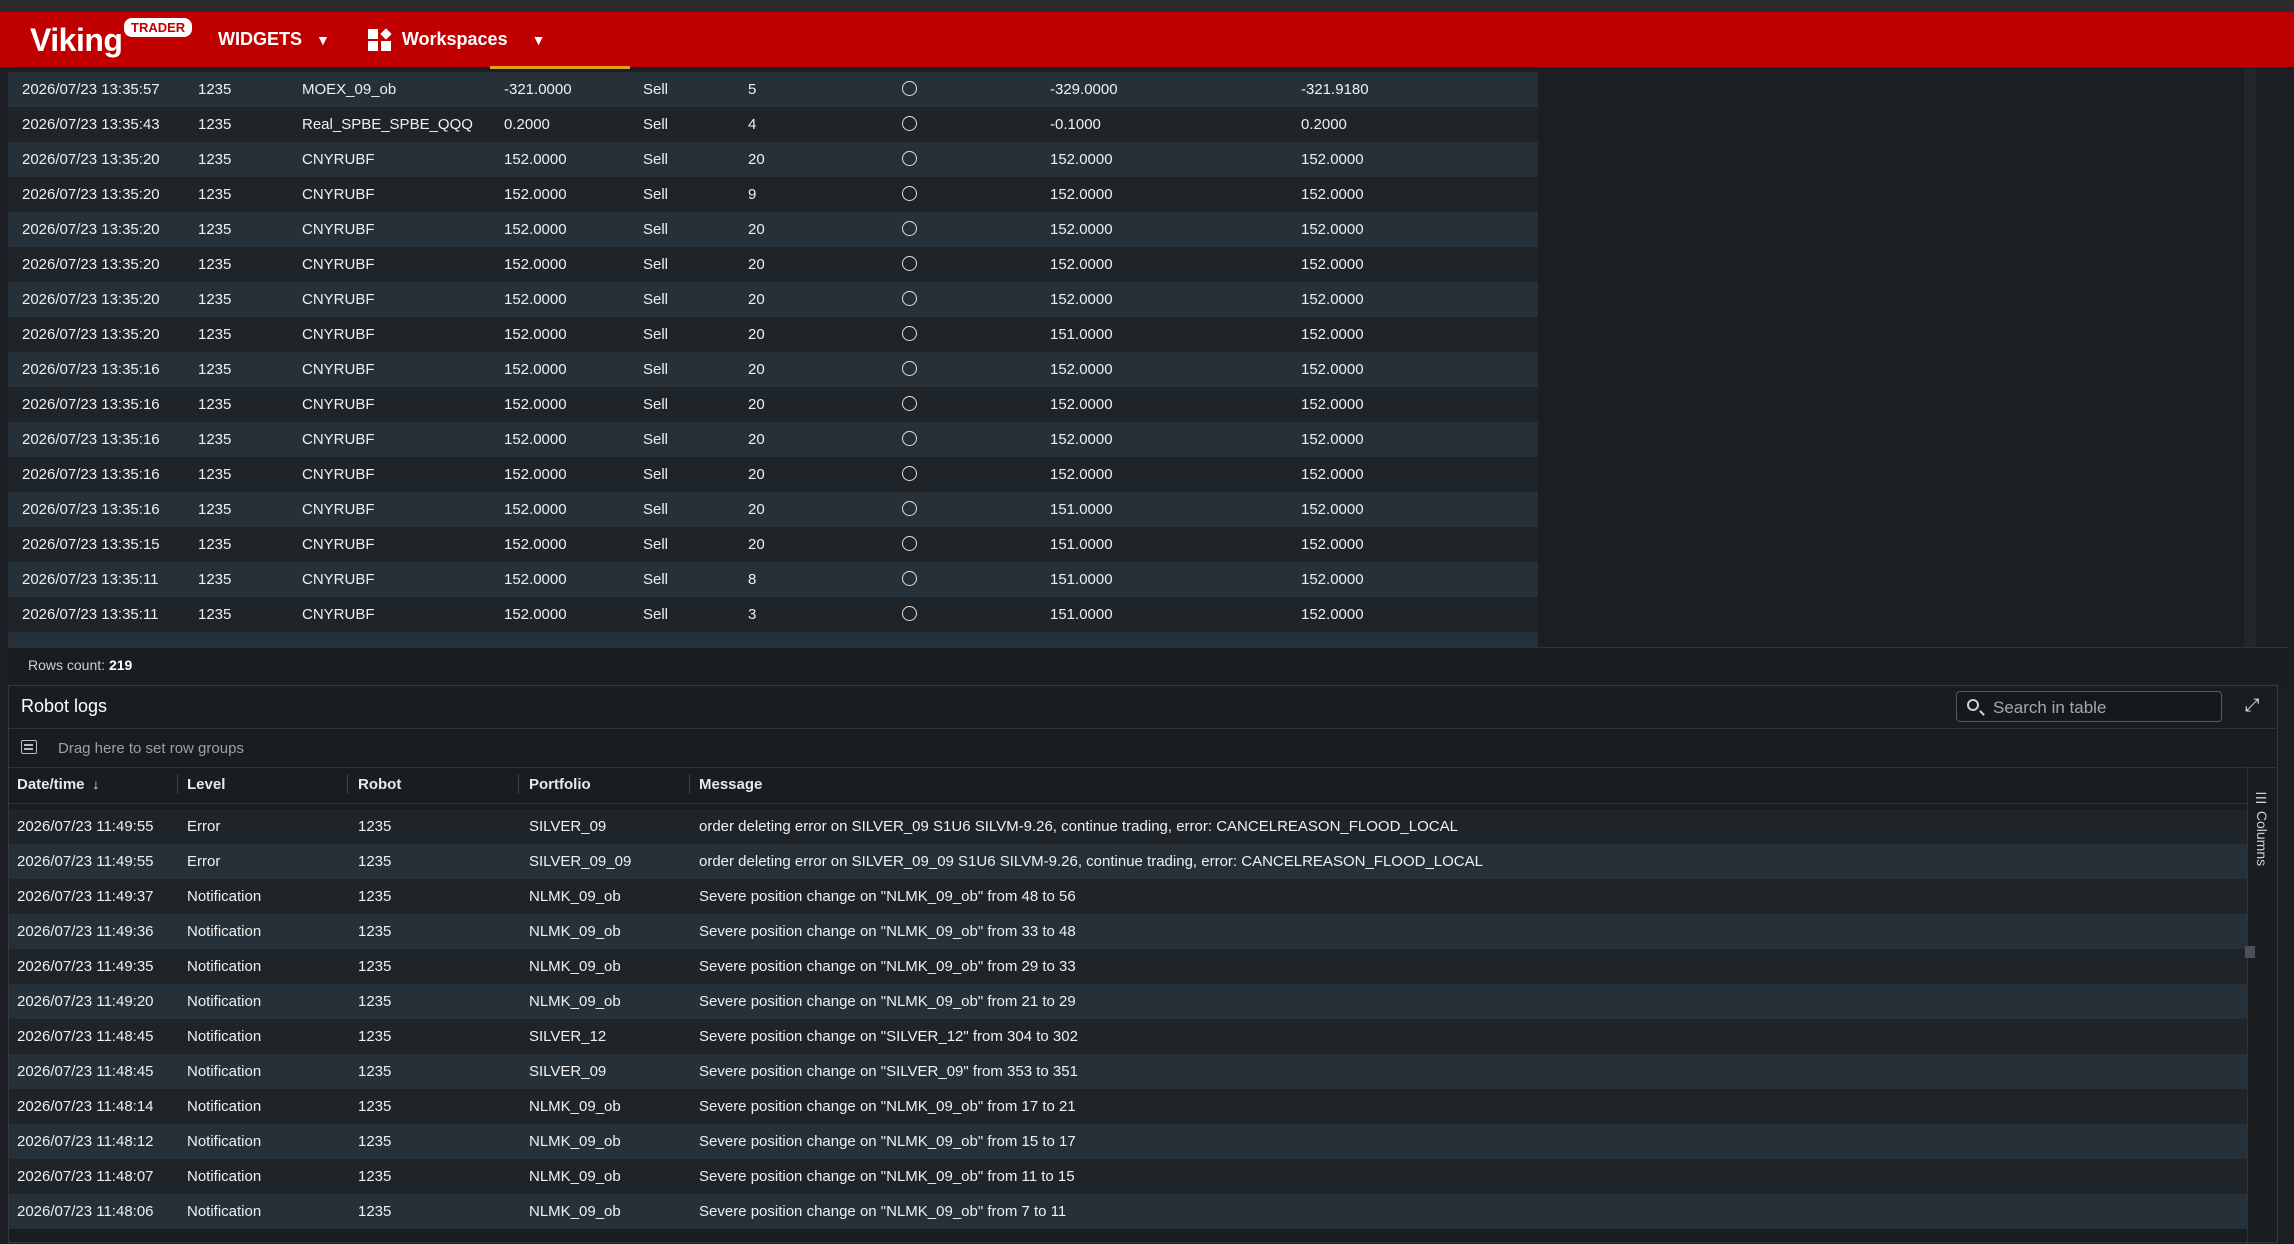  I want to click on row-group-bar: Drag here to set row groups, so click(1143, 748).